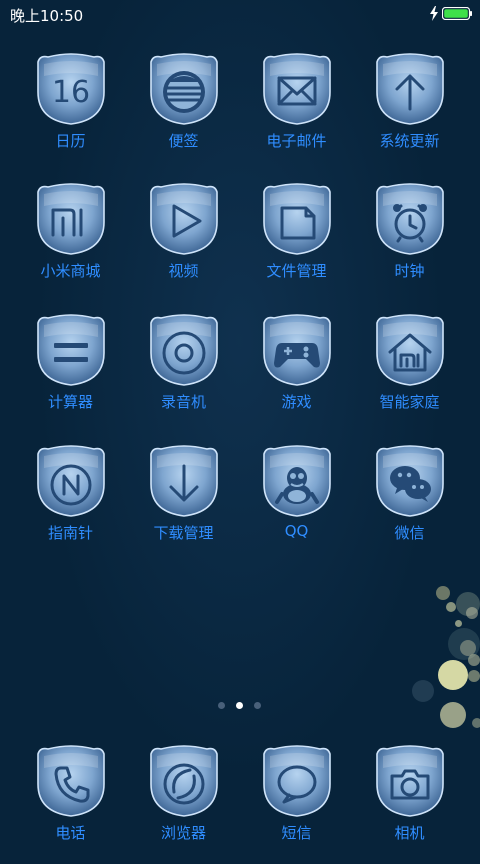 Image resolution: width=480 pixels, height=864 pixels. Describe the element at coordinates (70, 402) in the screenshot. I see `app-label: 计算器` at that location.